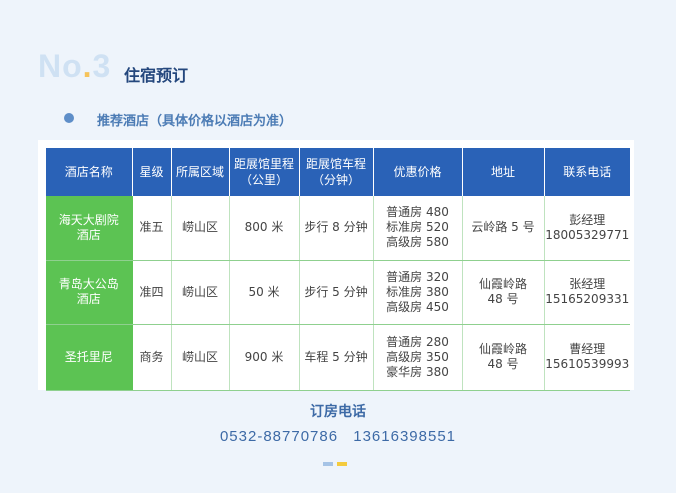 Image resolution: width=676 pixels, height=493 pixels. Describe the element at coordinates (503, 228) in the screenshot. I see `address-cell: 云岭路 5 号` at that location.